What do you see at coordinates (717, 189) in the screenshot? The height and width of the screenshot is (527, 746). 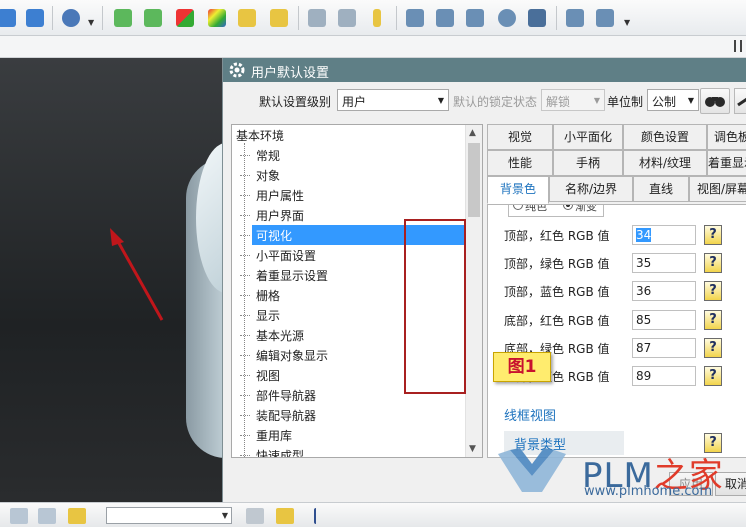 I see `tab-view-screen: 视图/屏幕` at bounding box center [717, 189].